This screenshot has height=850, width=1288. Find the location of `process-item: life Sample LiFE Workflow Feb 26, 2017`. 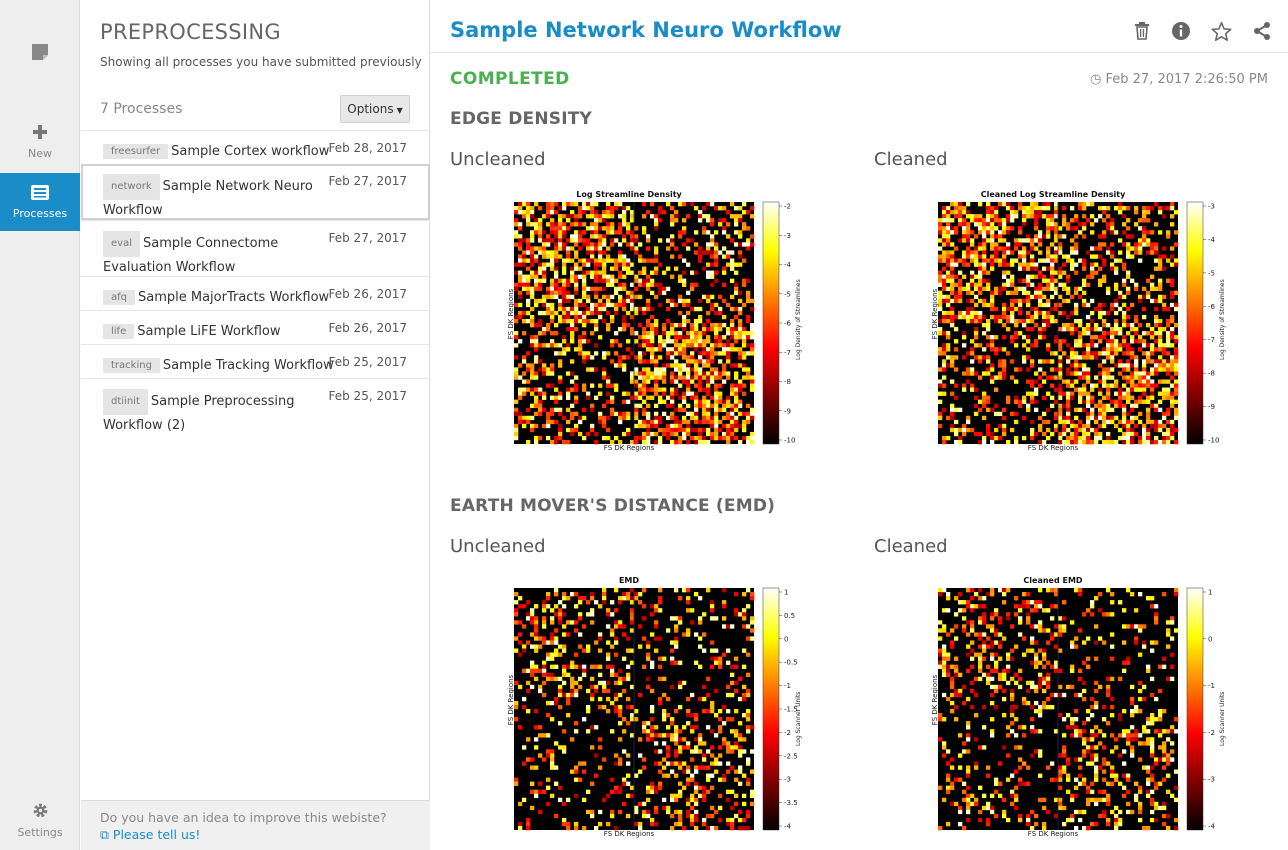

process-item: life Sample LiFE Workflow Feb 26, 2017 is located at coordinates (255, 327).